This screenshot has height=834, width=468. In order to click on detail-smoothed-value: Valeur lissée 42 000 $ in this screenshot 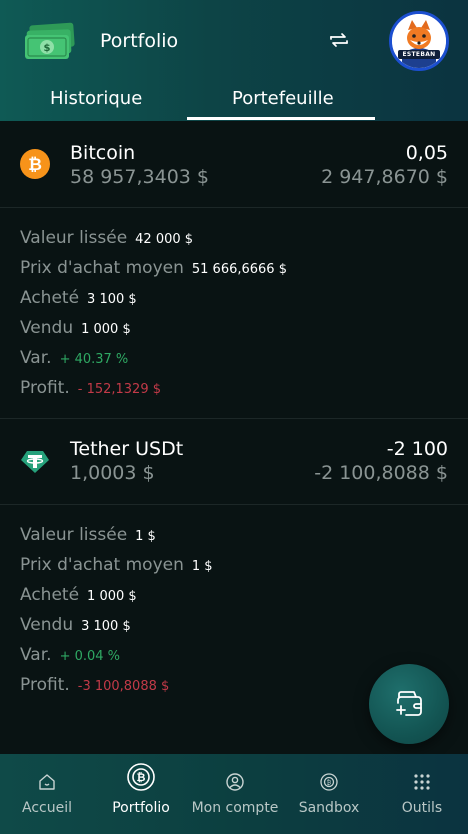, I will do `click(107, 238)`.